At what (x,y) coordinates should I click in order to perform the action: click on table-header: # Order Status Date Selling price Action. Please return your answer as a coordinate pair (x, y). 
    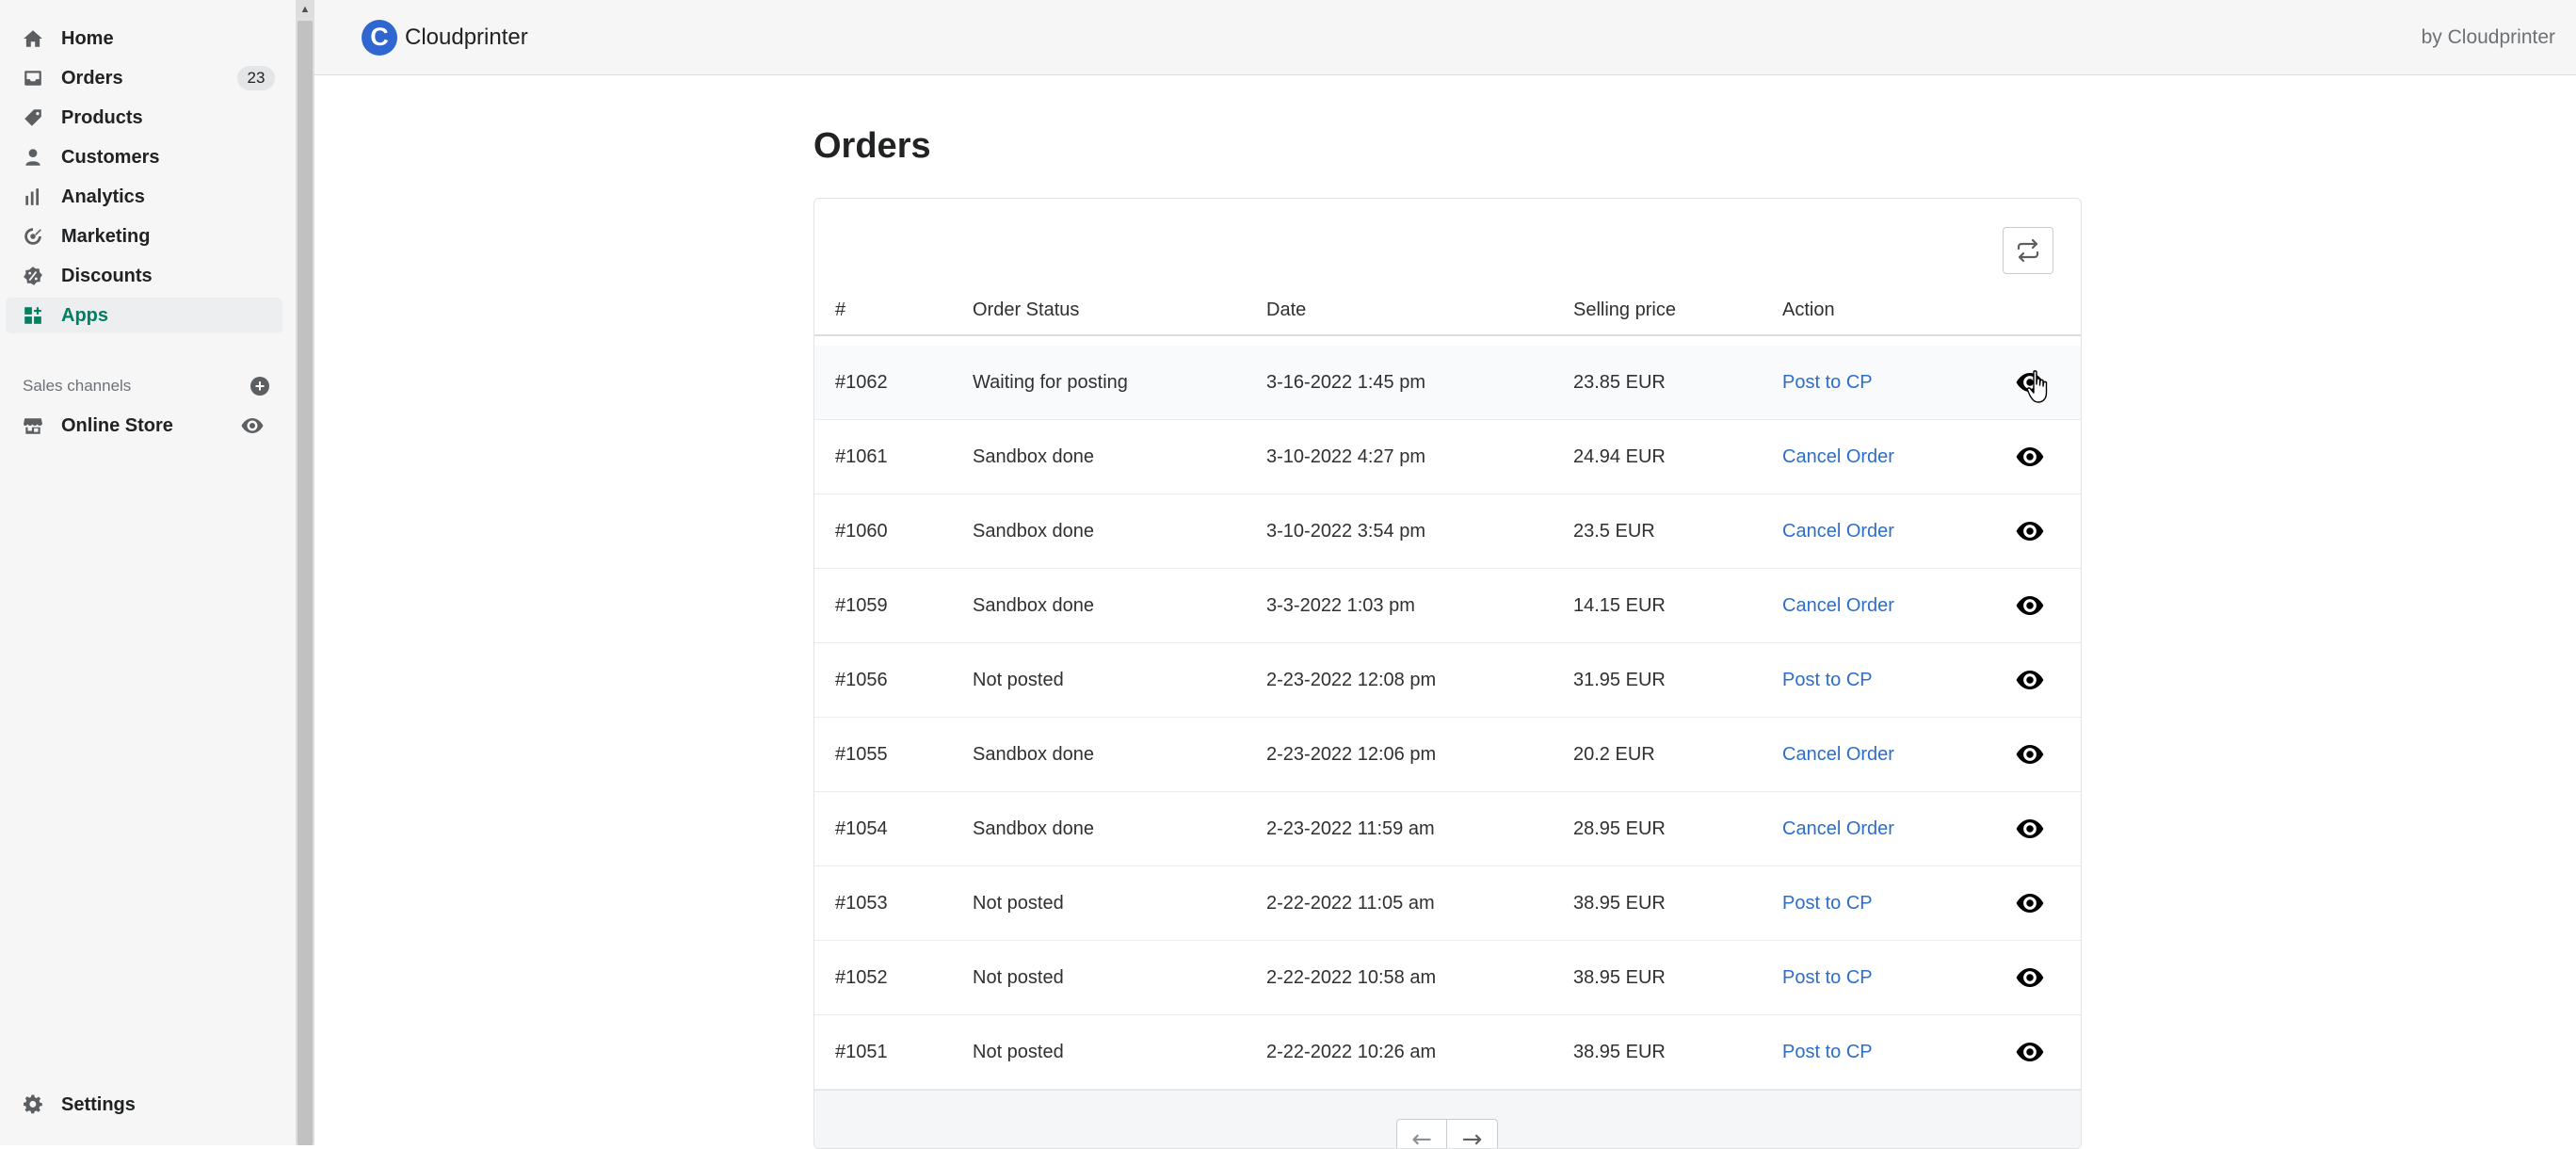
    Looking at the image, I should click on (1447, 309).